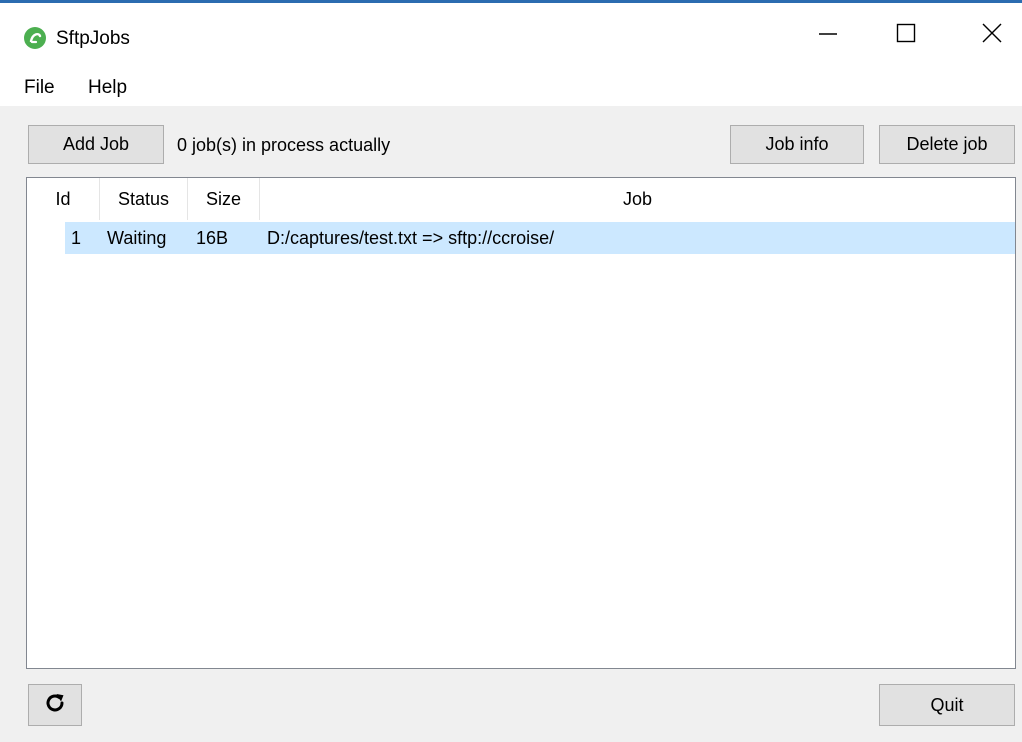 This screenshot has width=1022, height=742. Describe the element at coordinates (35, 38) in the screenshot. I see `sftpjobs-app-icon` at that location.